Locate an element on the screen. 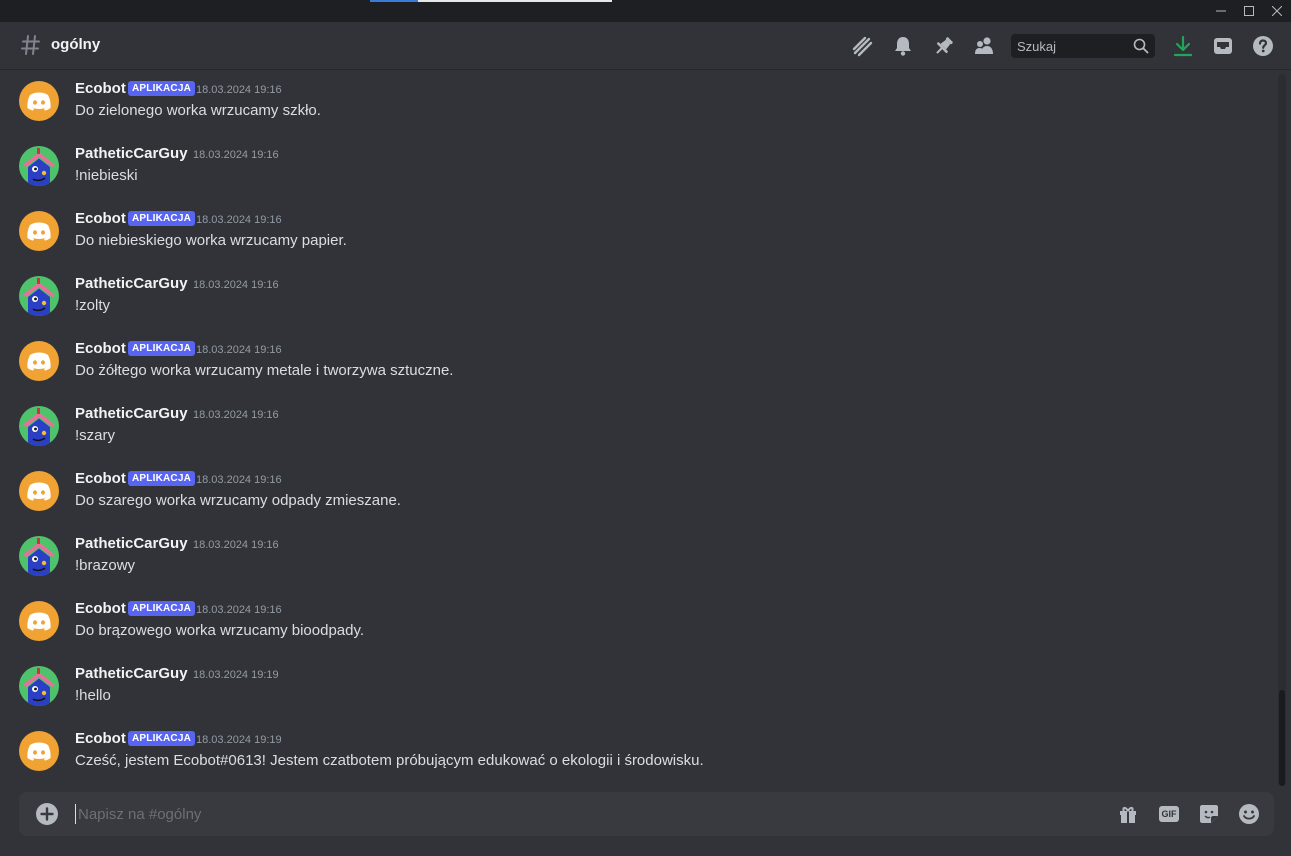 The height and width of the screenshot is (856, 1291). message-item: PatheticCarGuy 18.03.2024 19:16 !zolty is located at coordinates (635, 301).